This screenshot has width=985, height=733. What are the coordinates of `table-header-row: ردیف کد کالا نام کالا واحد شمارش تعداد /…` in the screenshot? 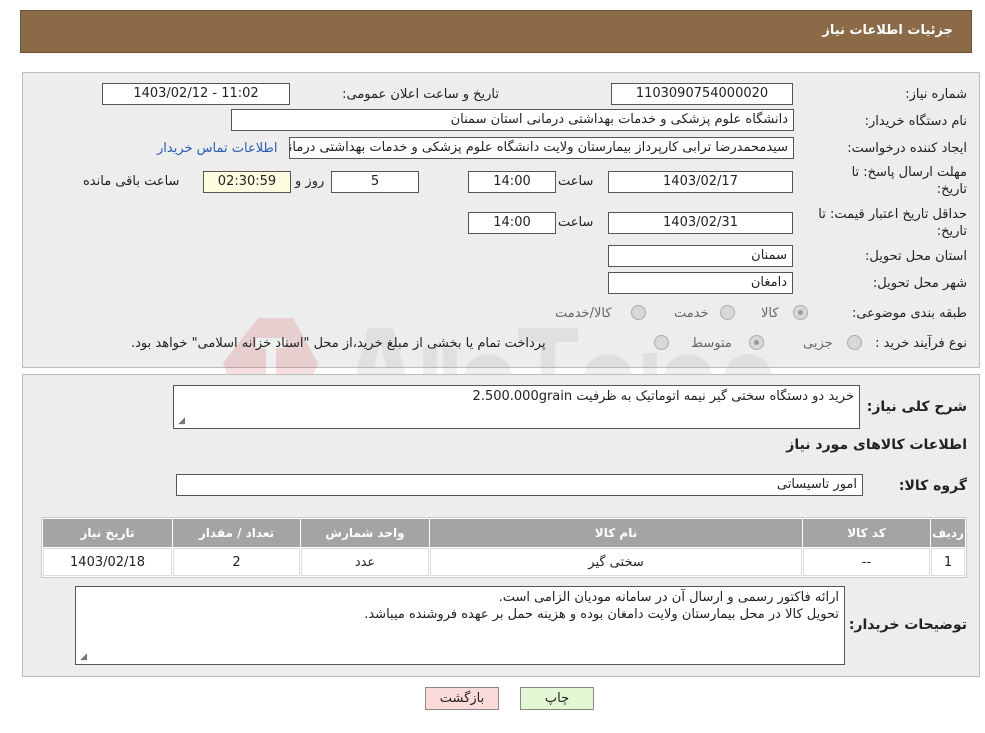 It's located at (504, 533).